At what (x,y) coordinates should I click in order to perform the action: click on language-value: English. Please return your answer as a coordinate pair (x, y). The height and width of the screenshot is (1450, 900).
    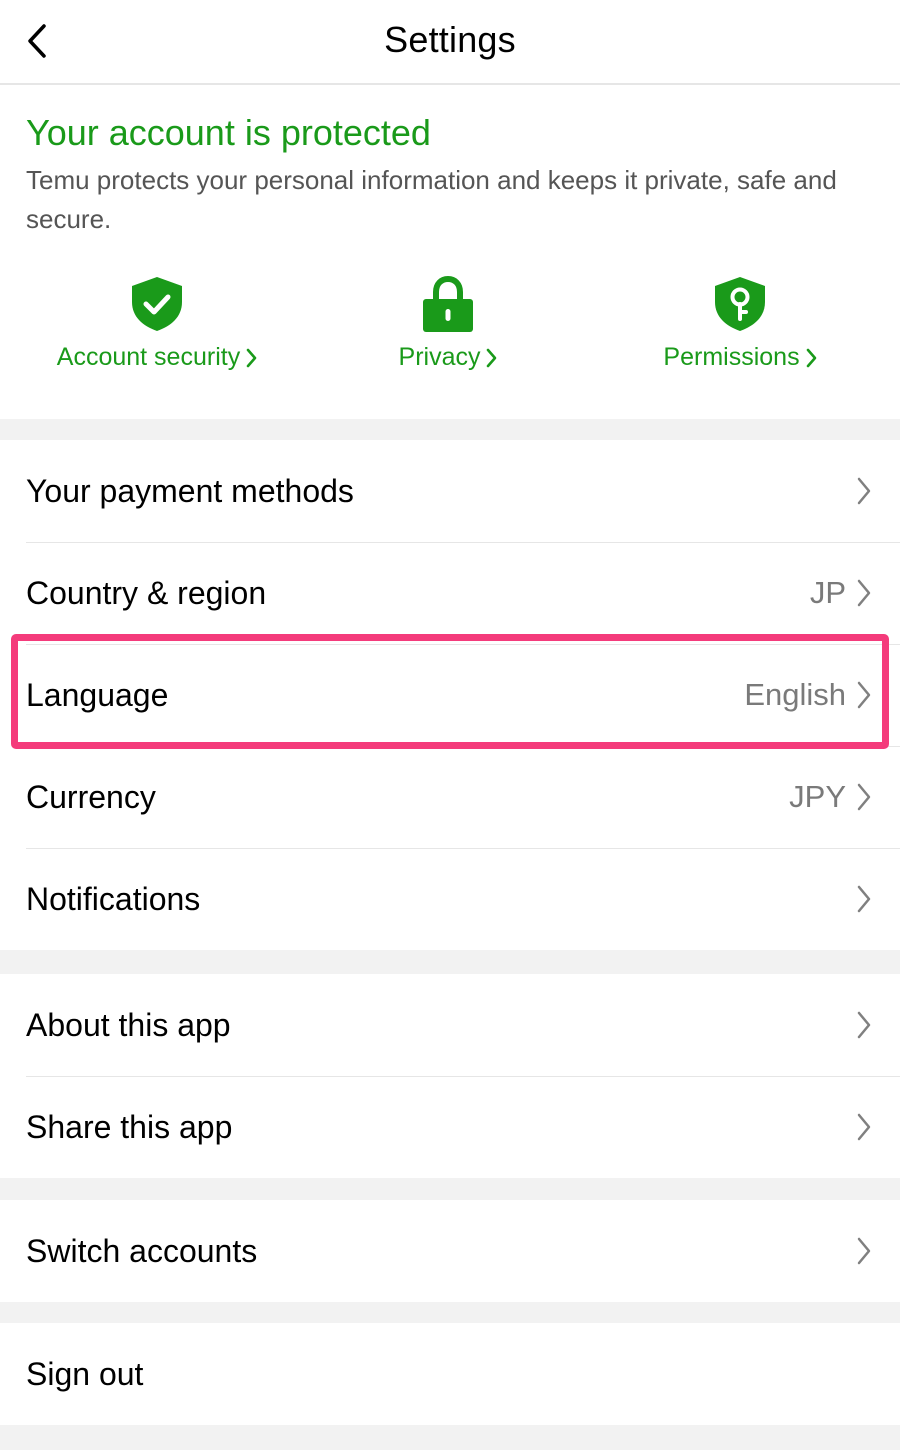
    Looking at the image, I should click on (795, 694).